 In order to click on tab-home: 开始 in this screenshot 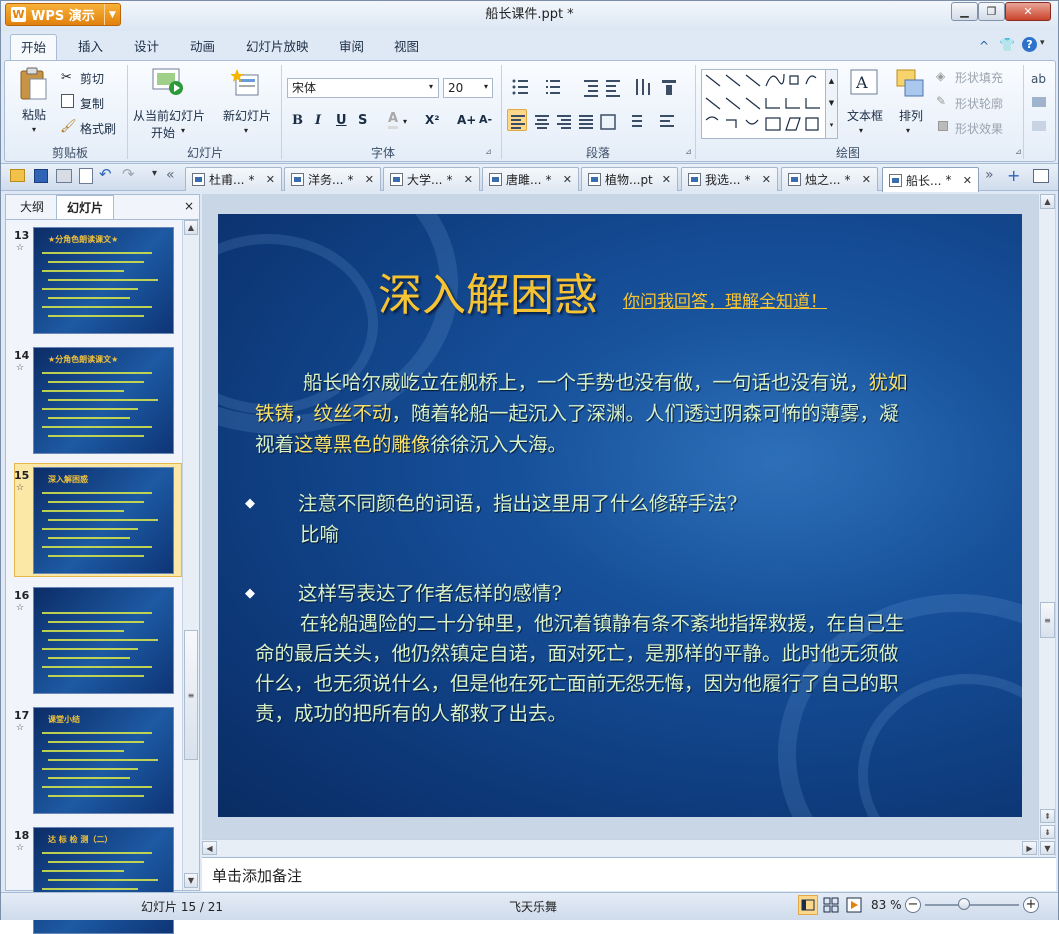, I will do `click(34, 47)`.